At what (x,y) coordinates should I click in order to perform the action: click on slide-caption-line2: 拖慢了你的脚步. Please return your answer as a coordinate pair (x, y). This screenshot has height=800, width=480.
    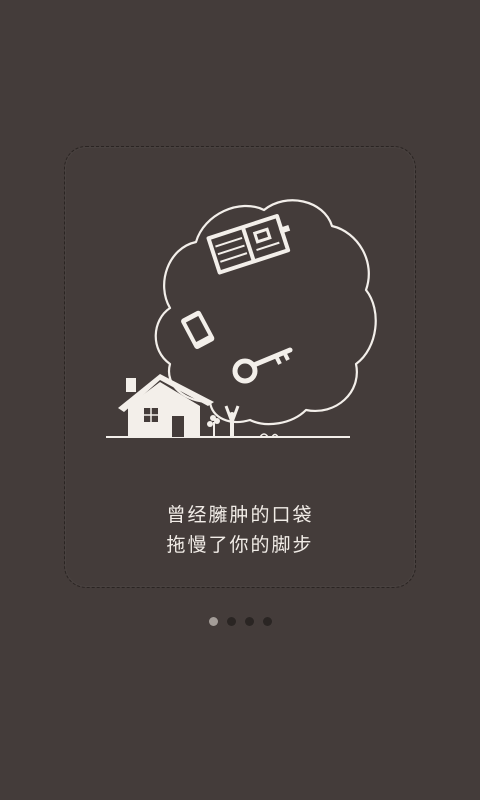
    Looking at the image, I should click on (240, 545).